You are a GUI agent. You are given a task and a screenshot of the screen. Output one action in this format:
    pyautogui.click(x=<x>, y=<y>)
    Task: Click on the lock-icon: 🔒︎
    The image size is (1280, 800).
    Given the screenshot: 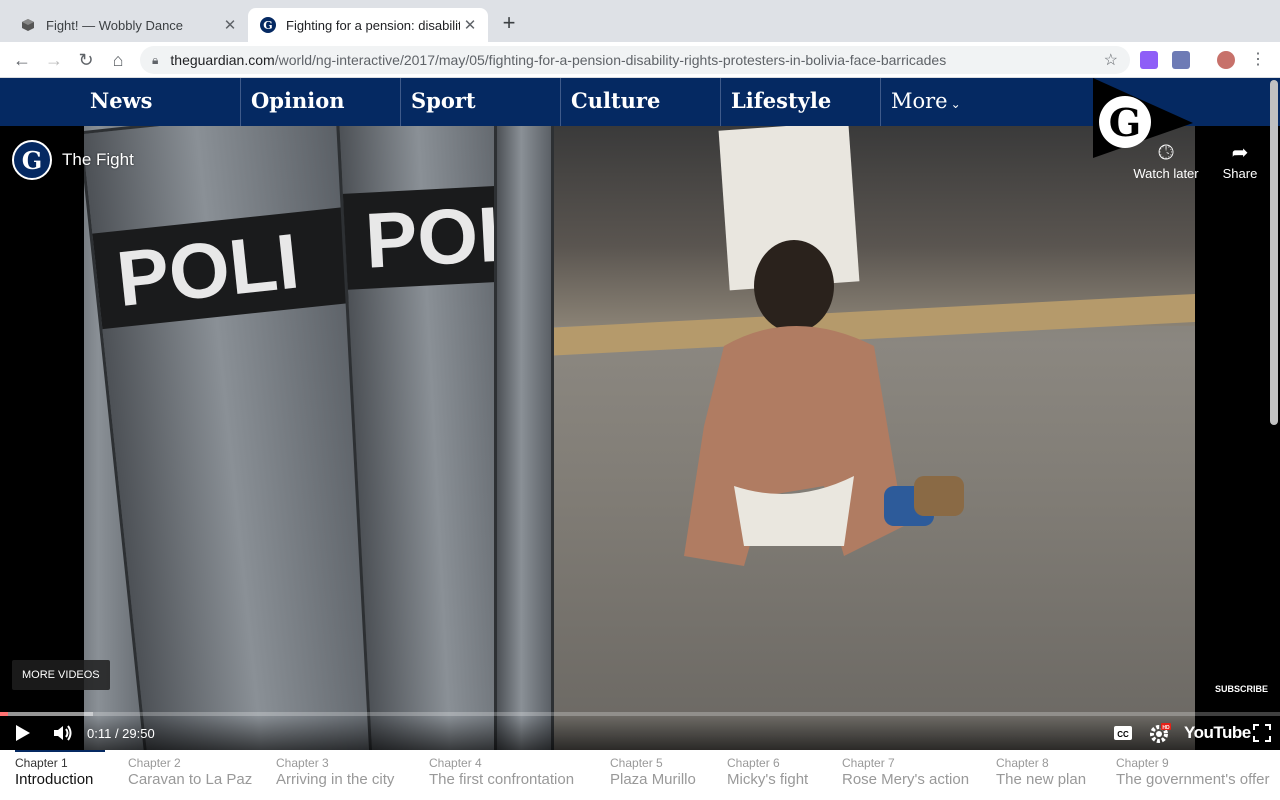 What is the action you would take?
    pyautogui.click(x=155, y=59)
    